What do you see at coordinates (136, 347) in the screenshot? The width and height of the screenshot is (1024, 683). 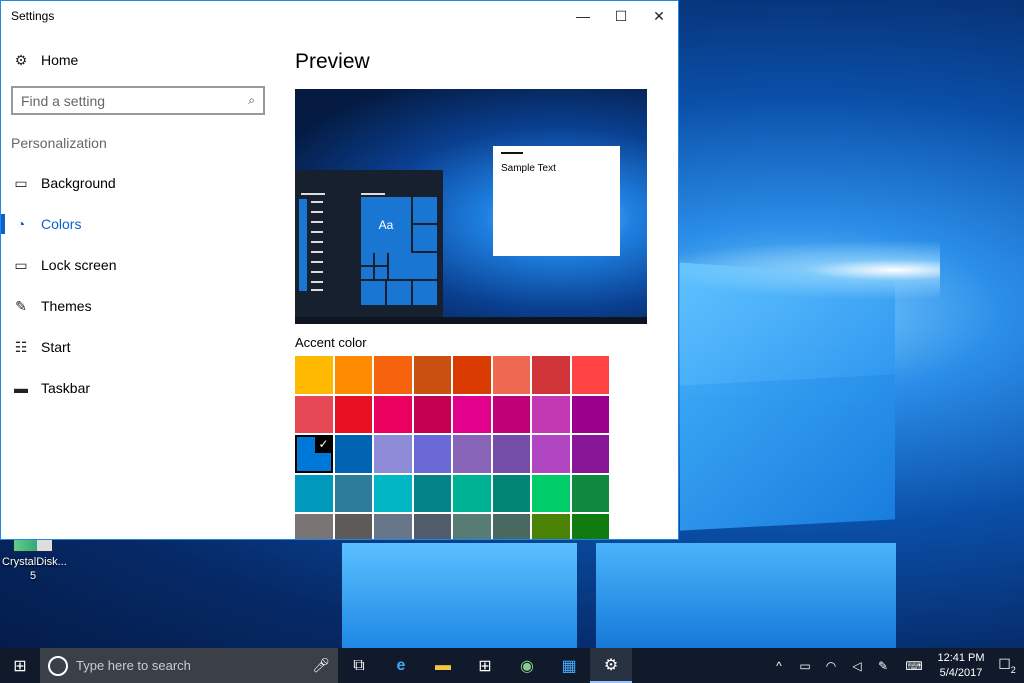 I see `sidebar-item-start: ☷ Start` at bounding box center [136, 347].